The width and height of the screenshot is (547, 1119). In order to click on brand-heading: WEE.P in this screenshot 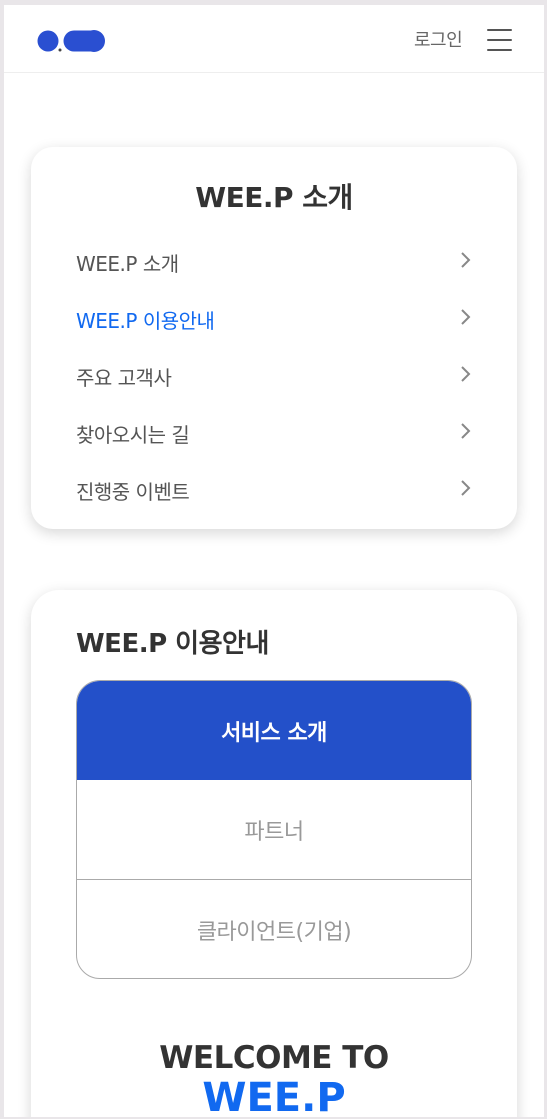, I will do `click(274, 1096)`.